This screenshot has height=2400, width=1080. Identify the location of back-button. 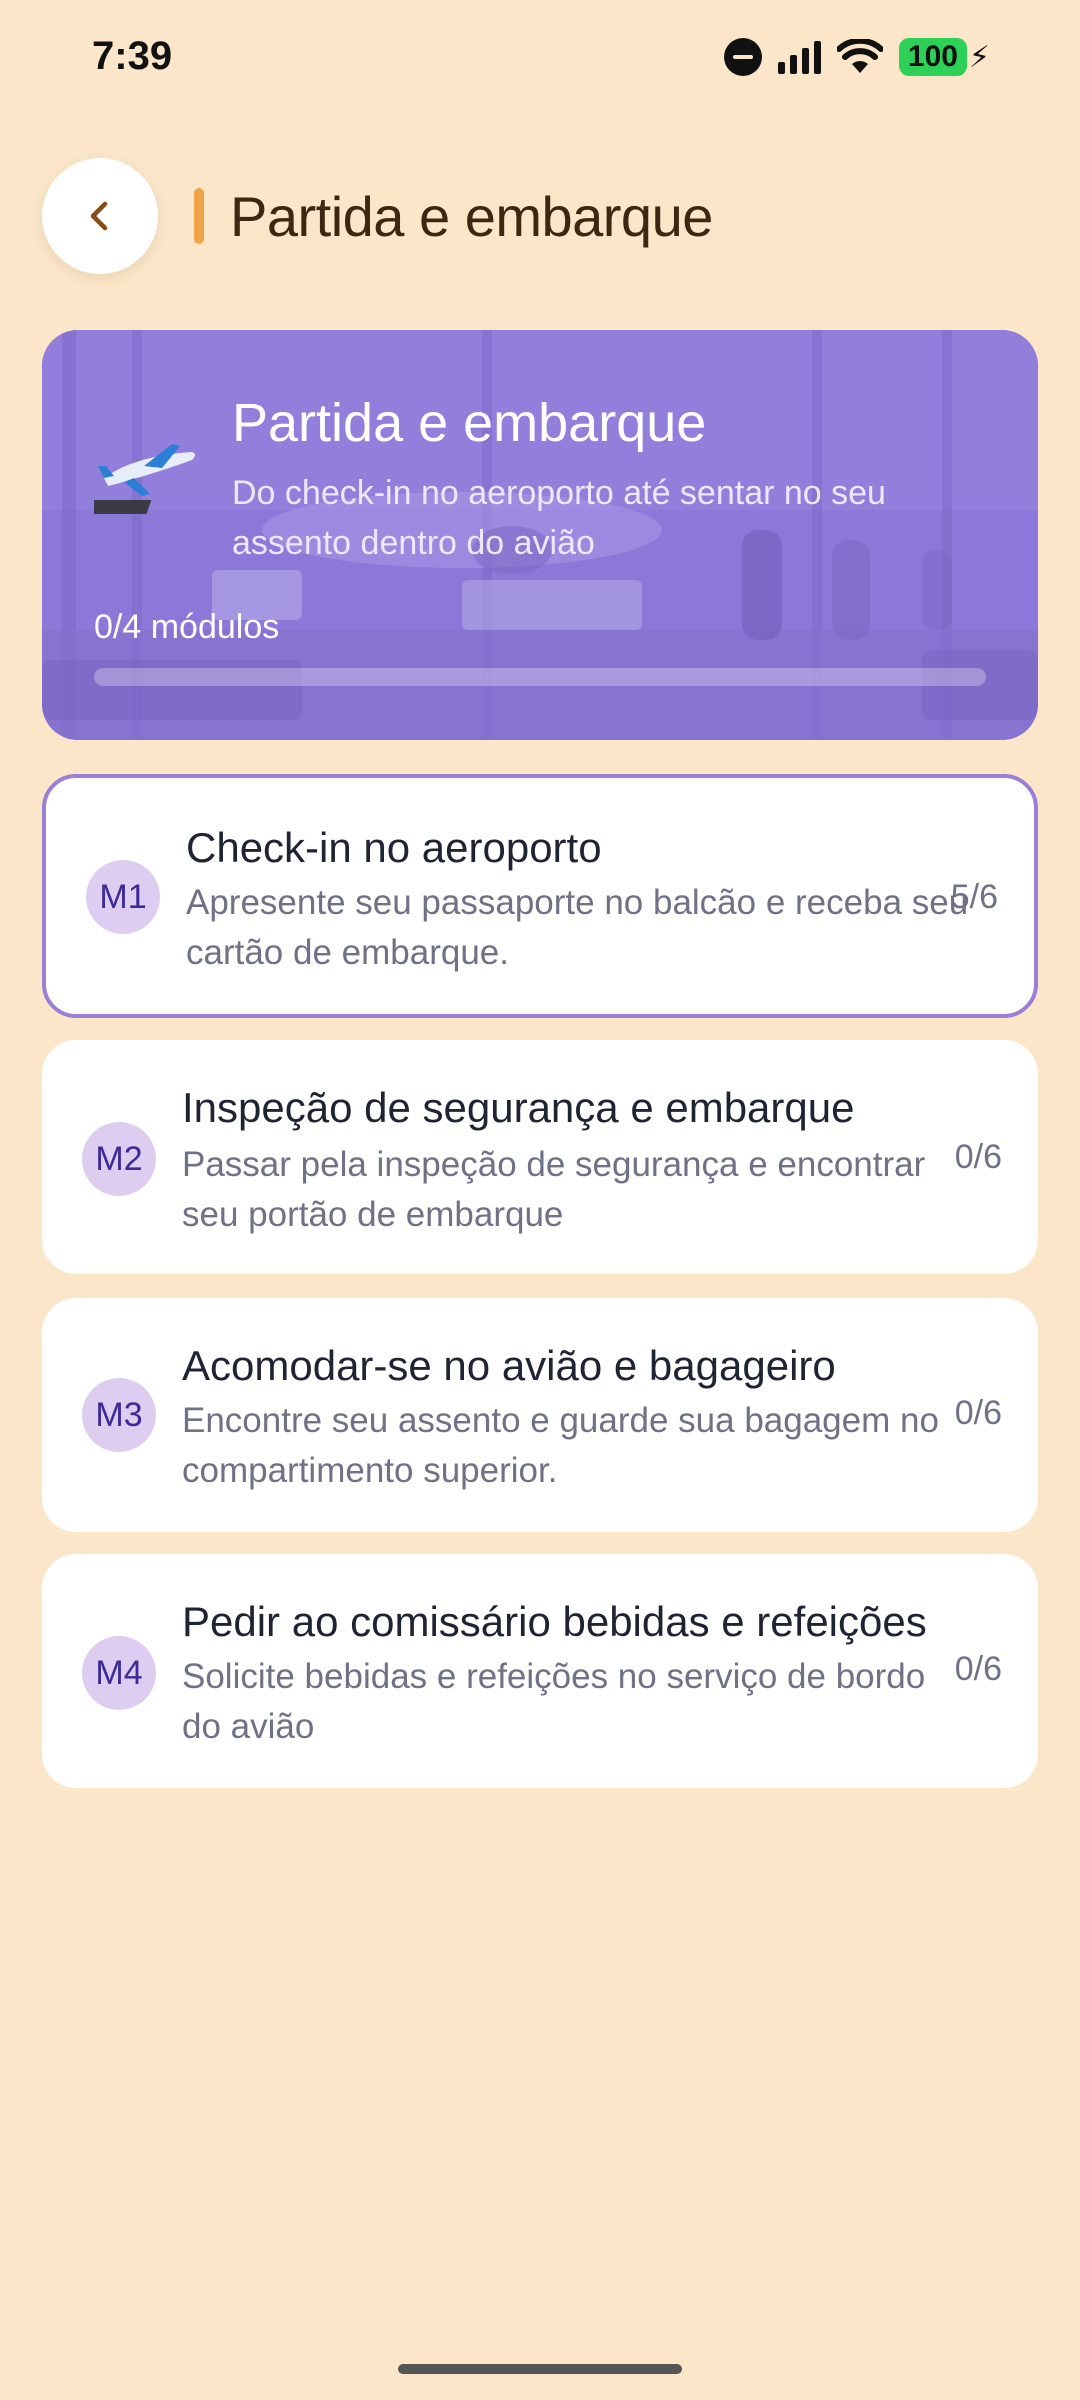
(100, 216).